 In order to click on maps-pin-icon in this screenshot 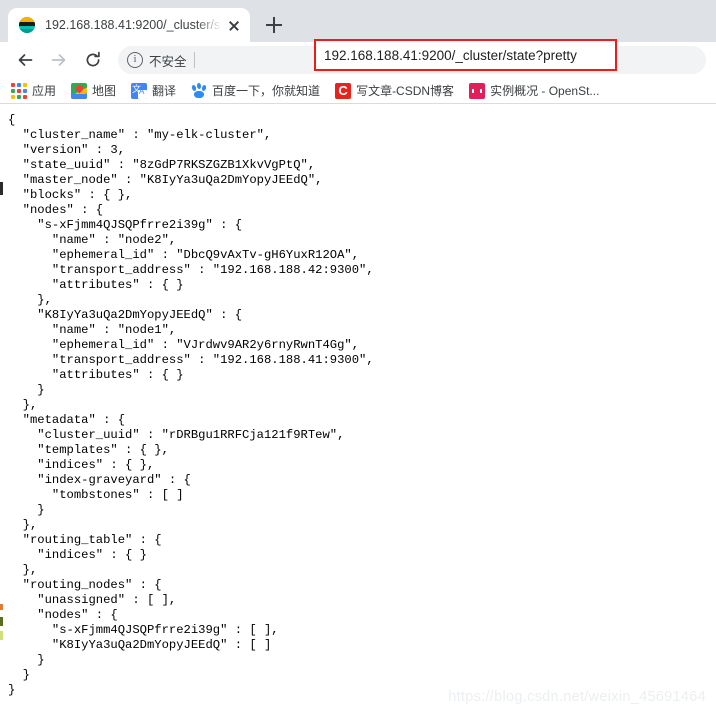, I will do `click(79, 90)`.